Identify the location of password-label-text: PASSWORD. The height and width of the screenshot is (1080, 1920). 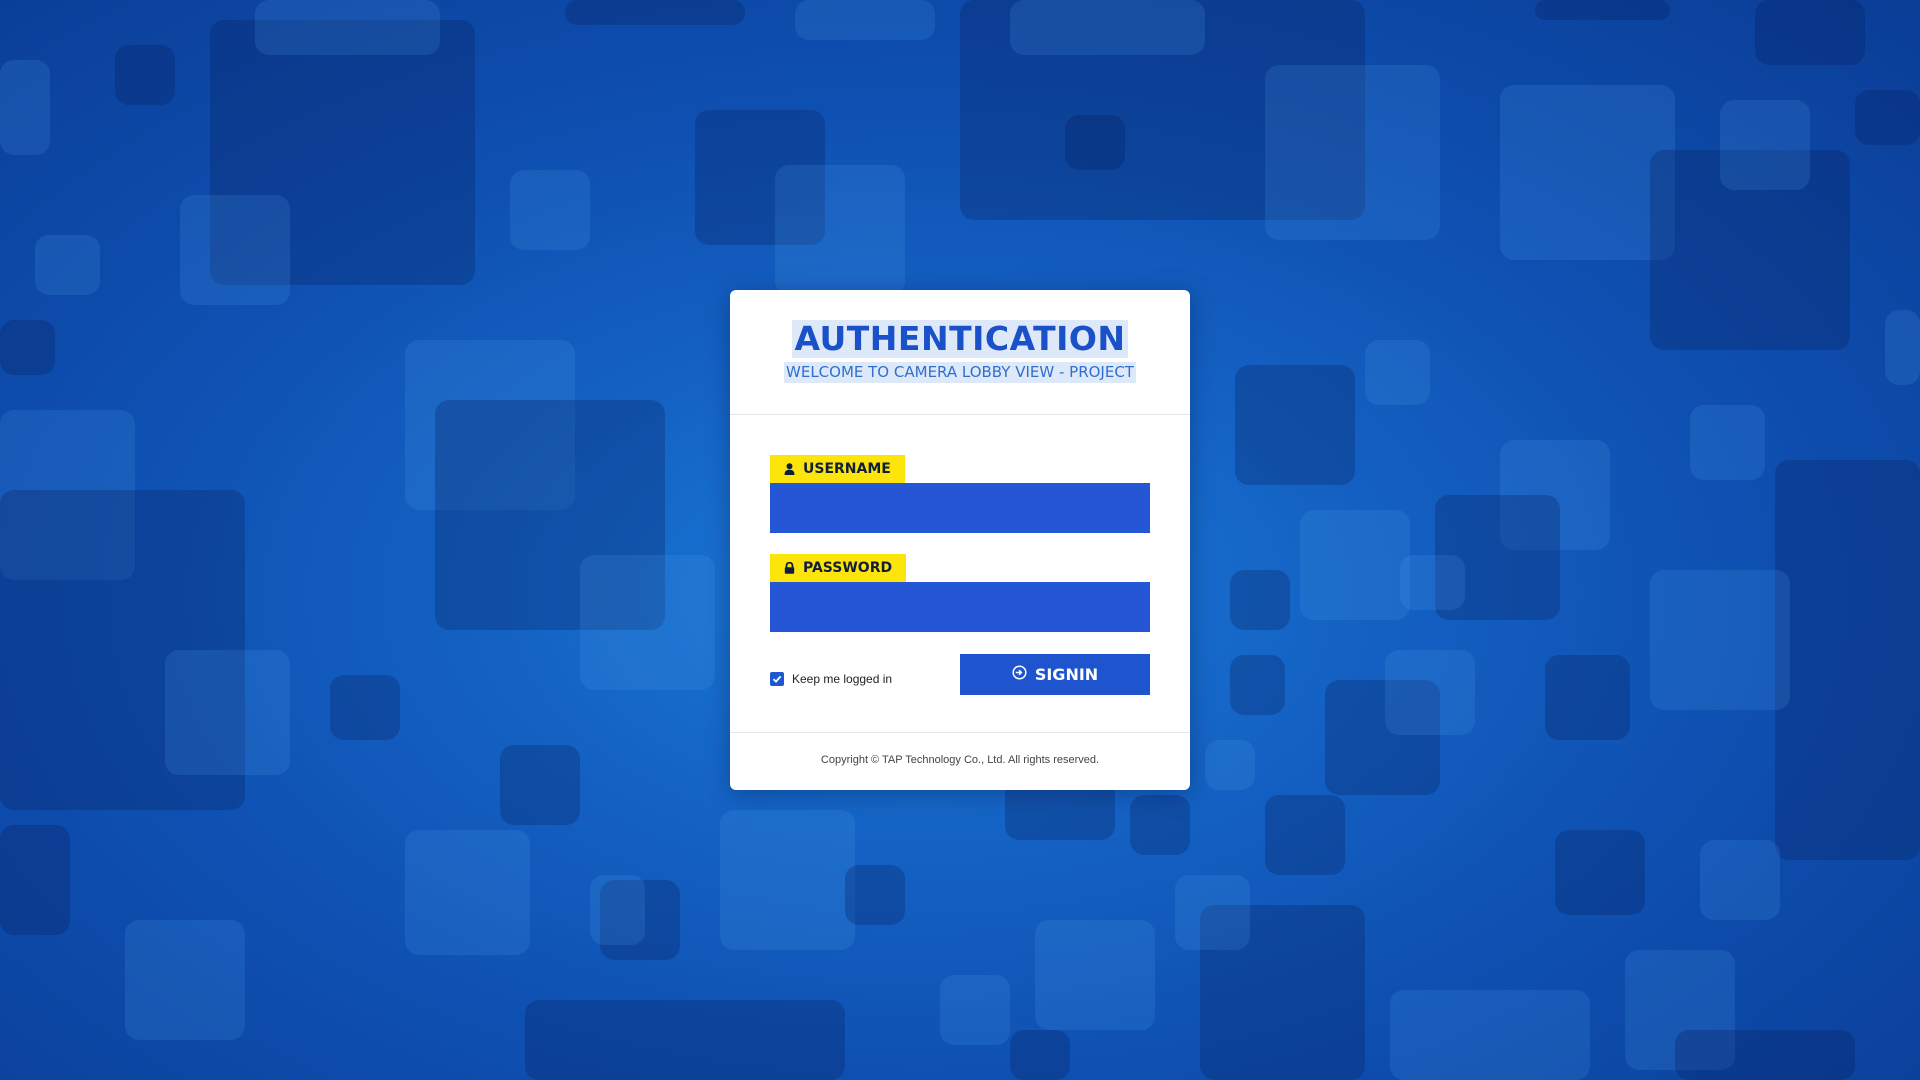
(848, 568).